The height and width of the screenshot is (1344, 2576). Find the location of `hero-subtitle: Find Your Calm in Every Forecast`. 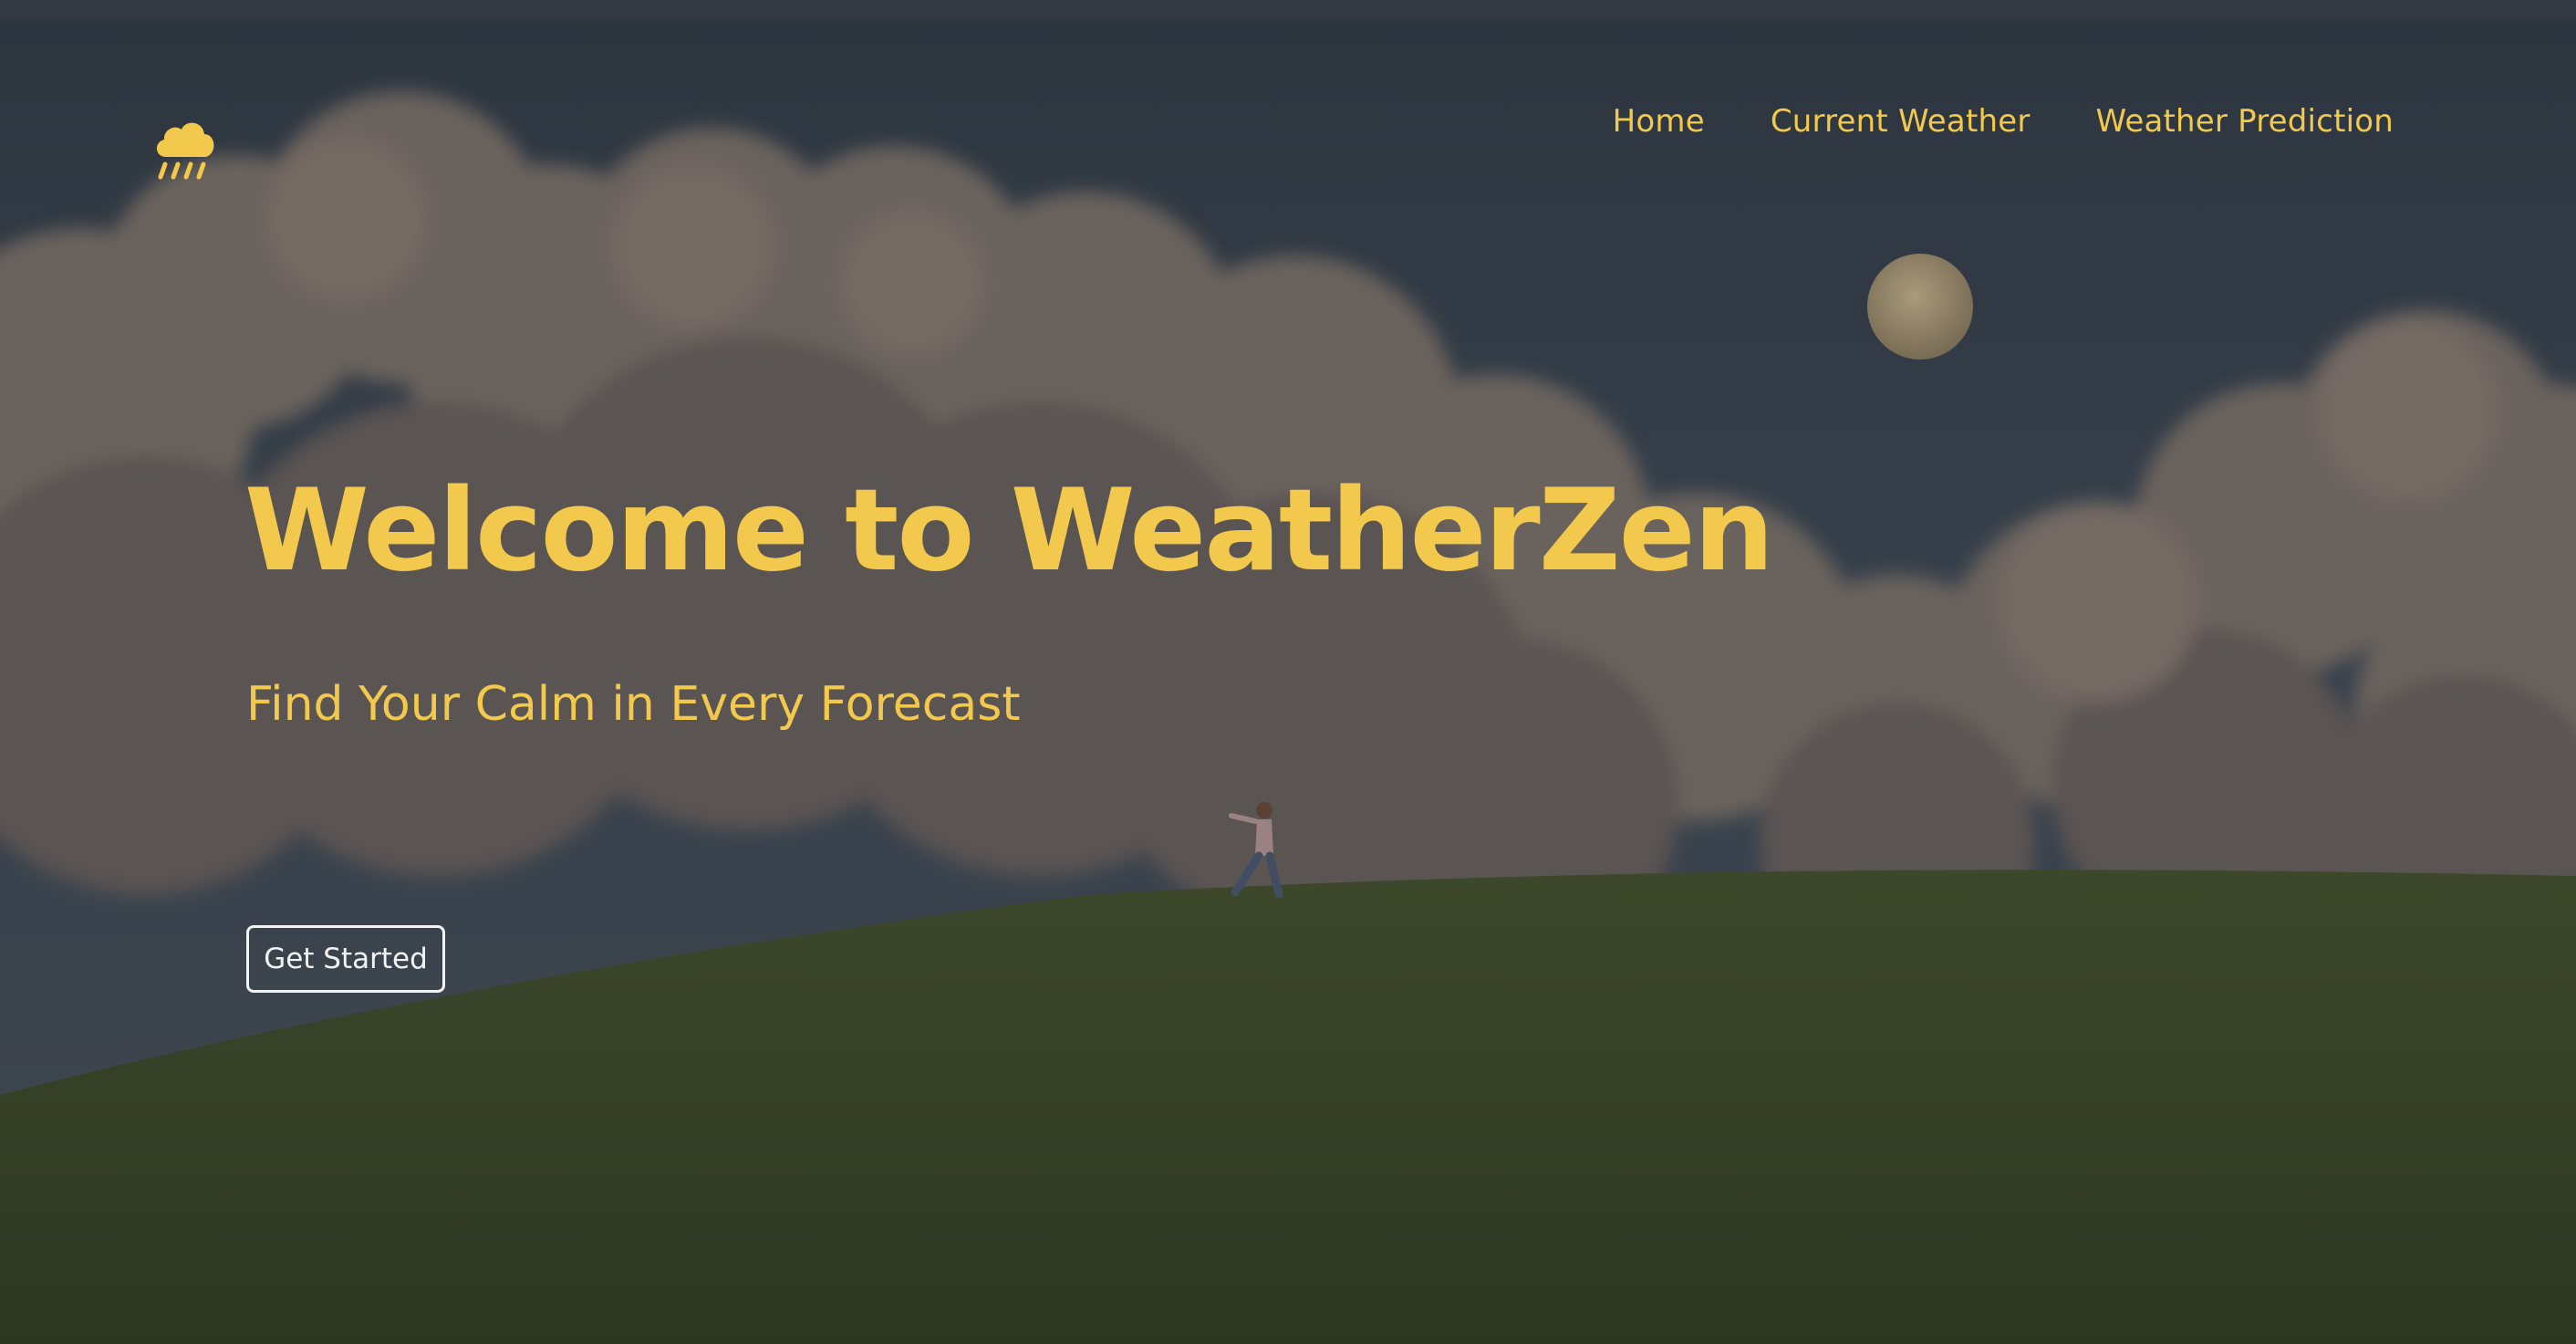

hero-subtitle: Find Your Calm in Every Forecast is located at coordinates (633, 704).